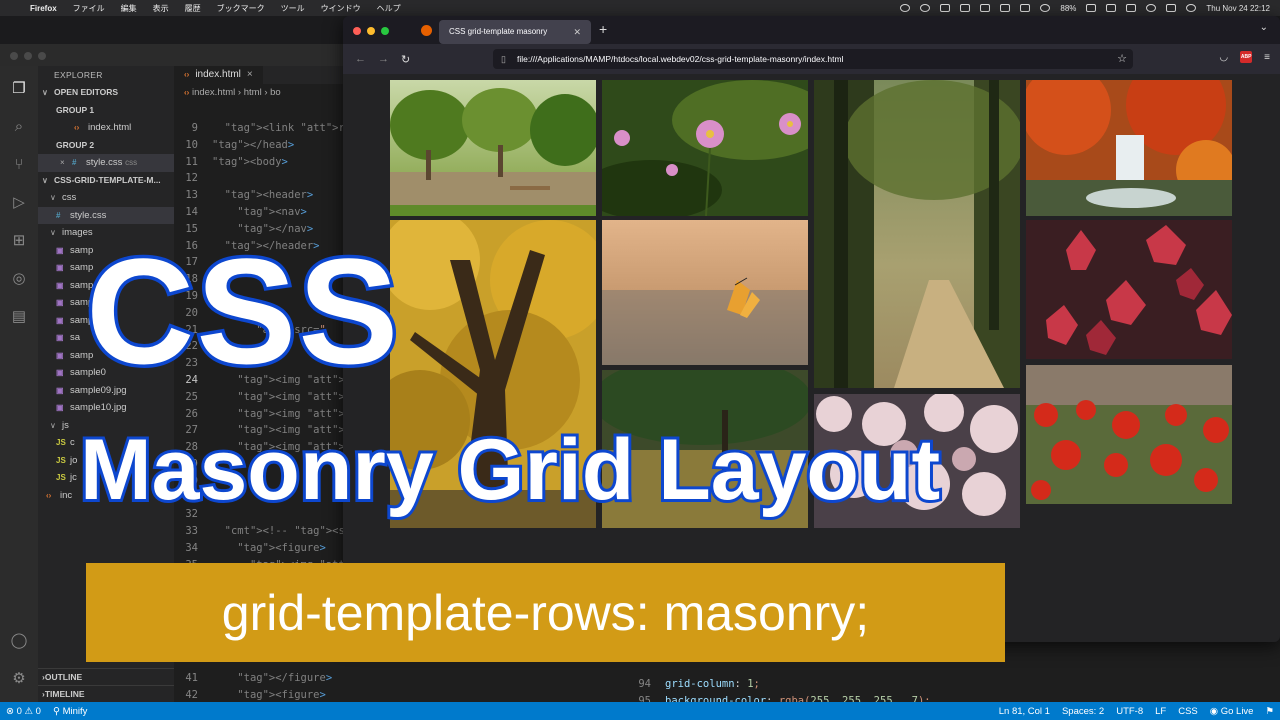 The width and height of the screenshot is (1280, 720). I want to click on outline-section: ›OUTLINE, so click(106, 676).